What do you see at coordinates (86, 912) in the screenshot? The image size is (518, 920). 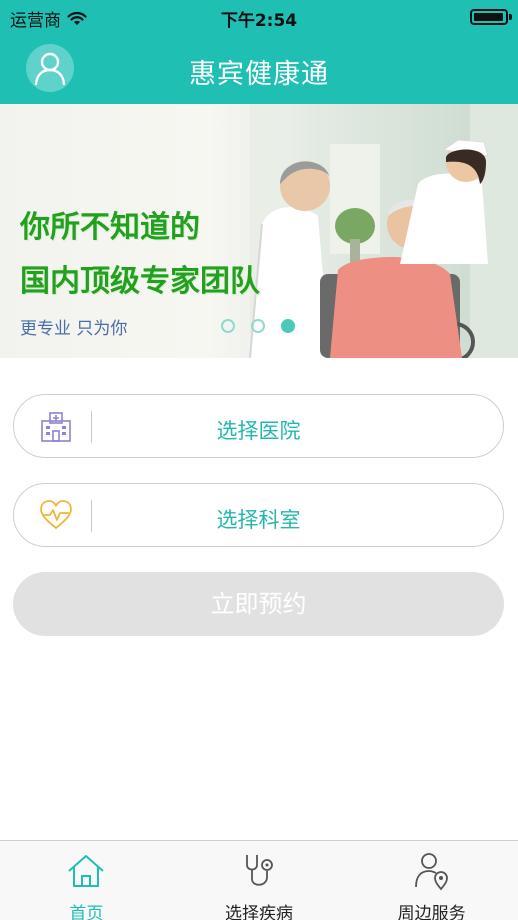 I see `tab-label: 首页` at bounding box center [86, 912].